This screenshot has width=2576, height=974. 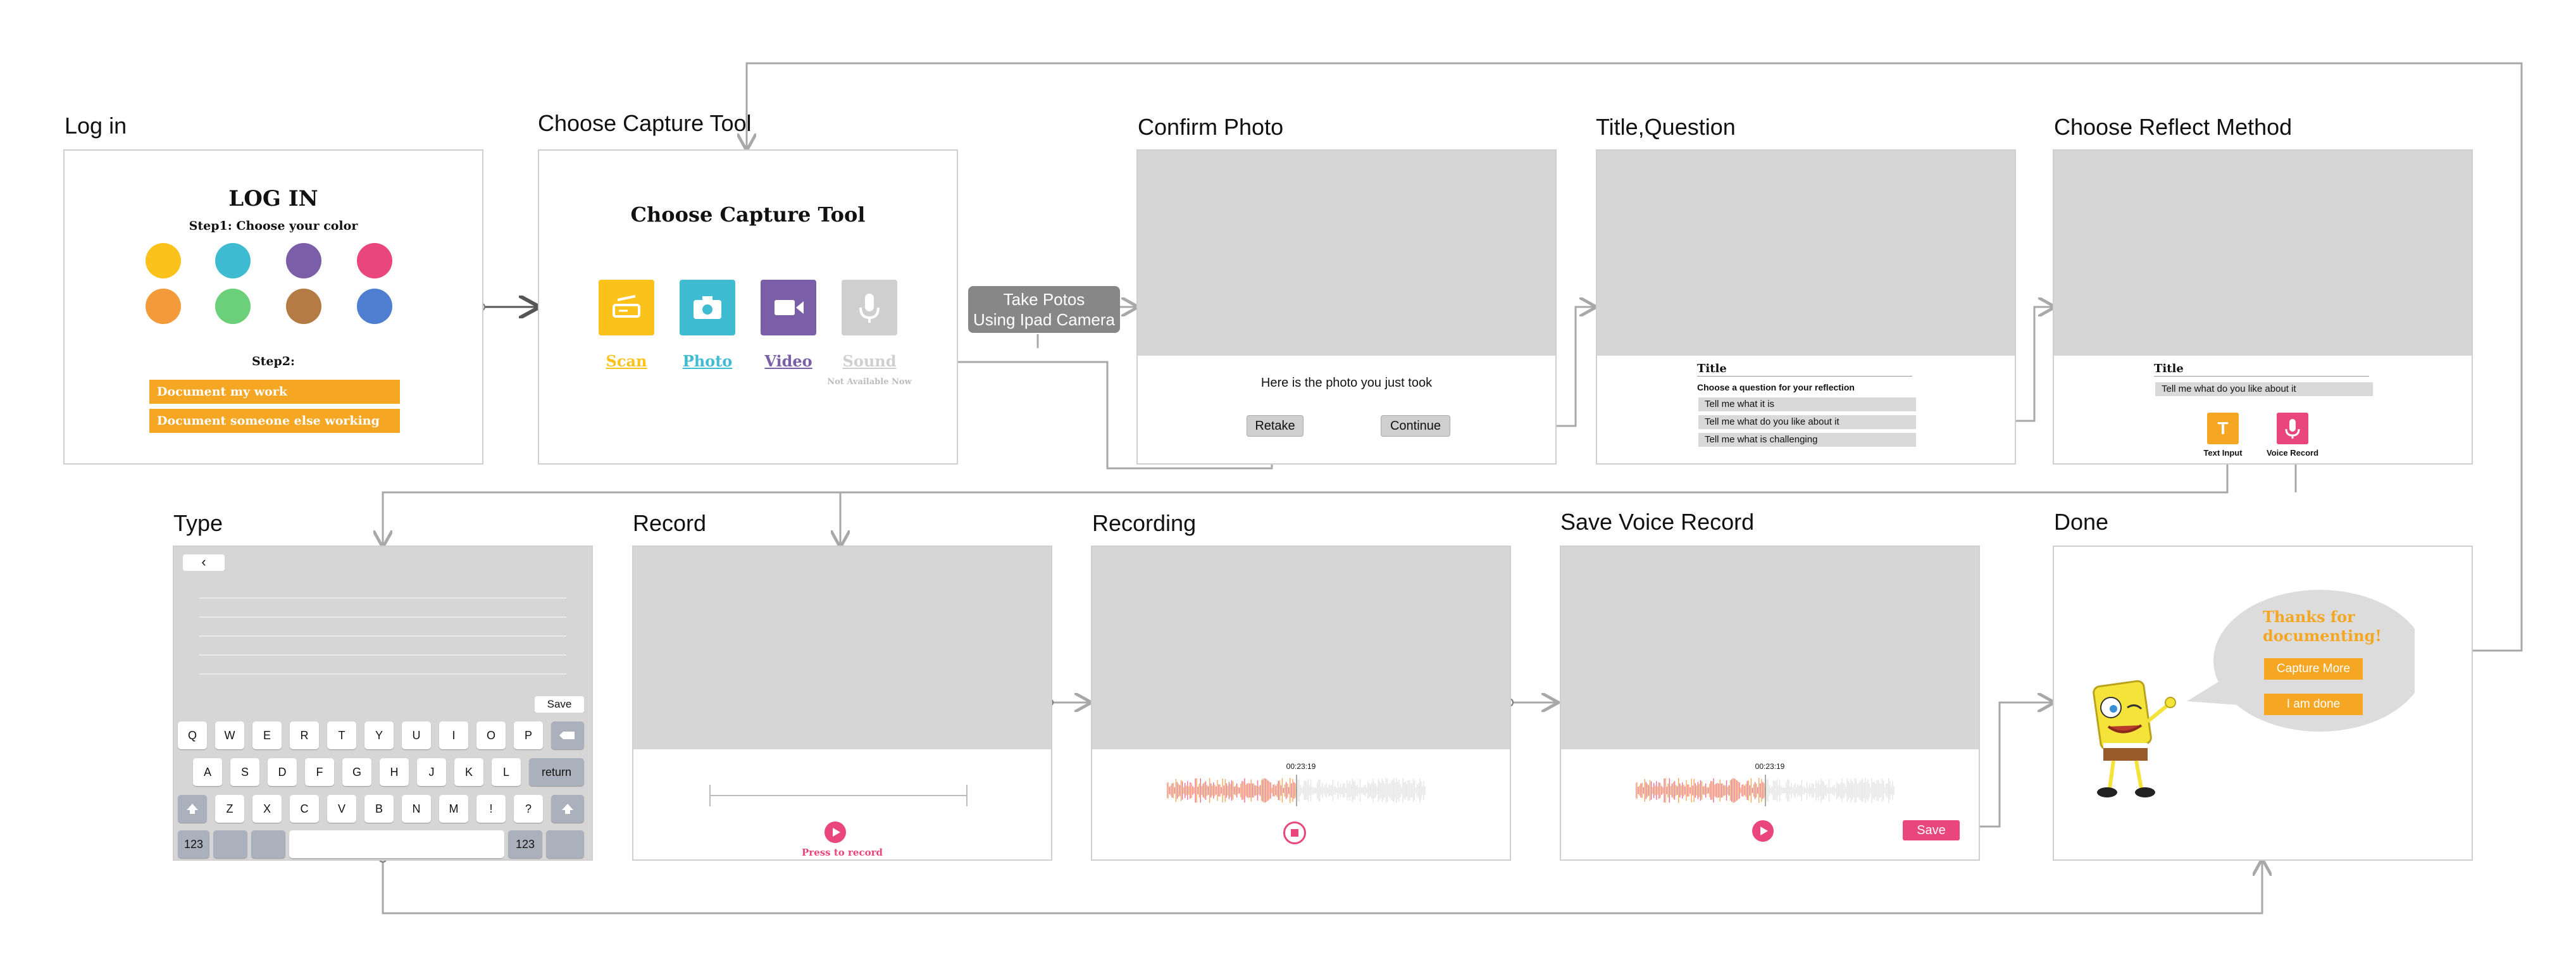 I want to click on capture-heading: Choose Capture Tool, so click(x=748, y=215).